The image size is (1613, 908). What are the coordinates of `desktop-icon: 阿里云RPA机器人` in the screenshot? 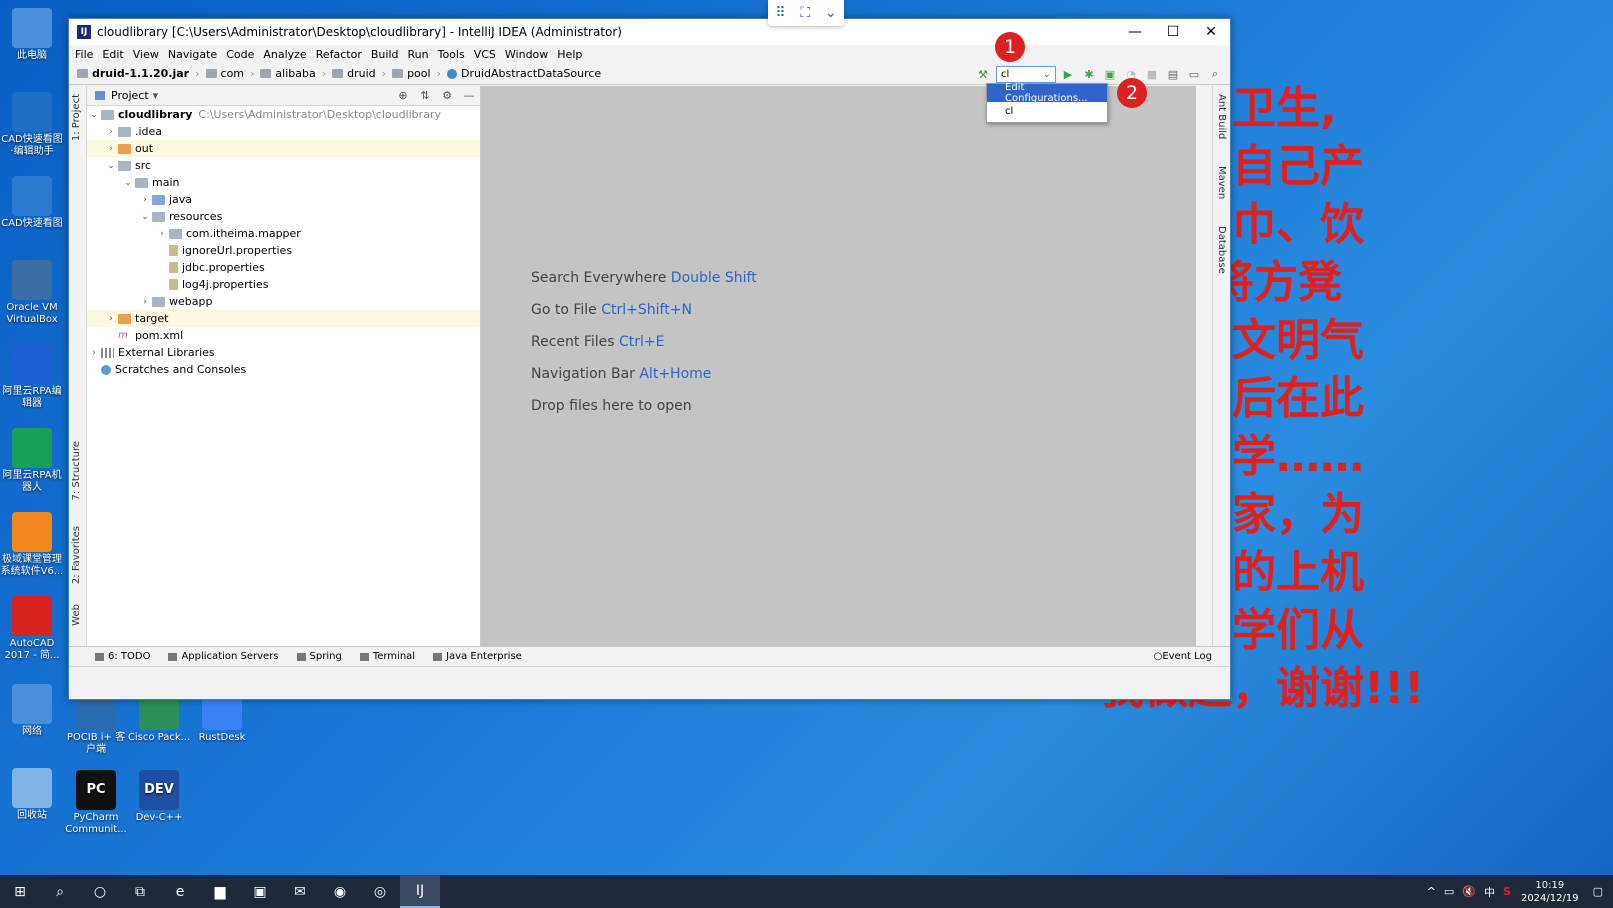 It's located at (32, 461).